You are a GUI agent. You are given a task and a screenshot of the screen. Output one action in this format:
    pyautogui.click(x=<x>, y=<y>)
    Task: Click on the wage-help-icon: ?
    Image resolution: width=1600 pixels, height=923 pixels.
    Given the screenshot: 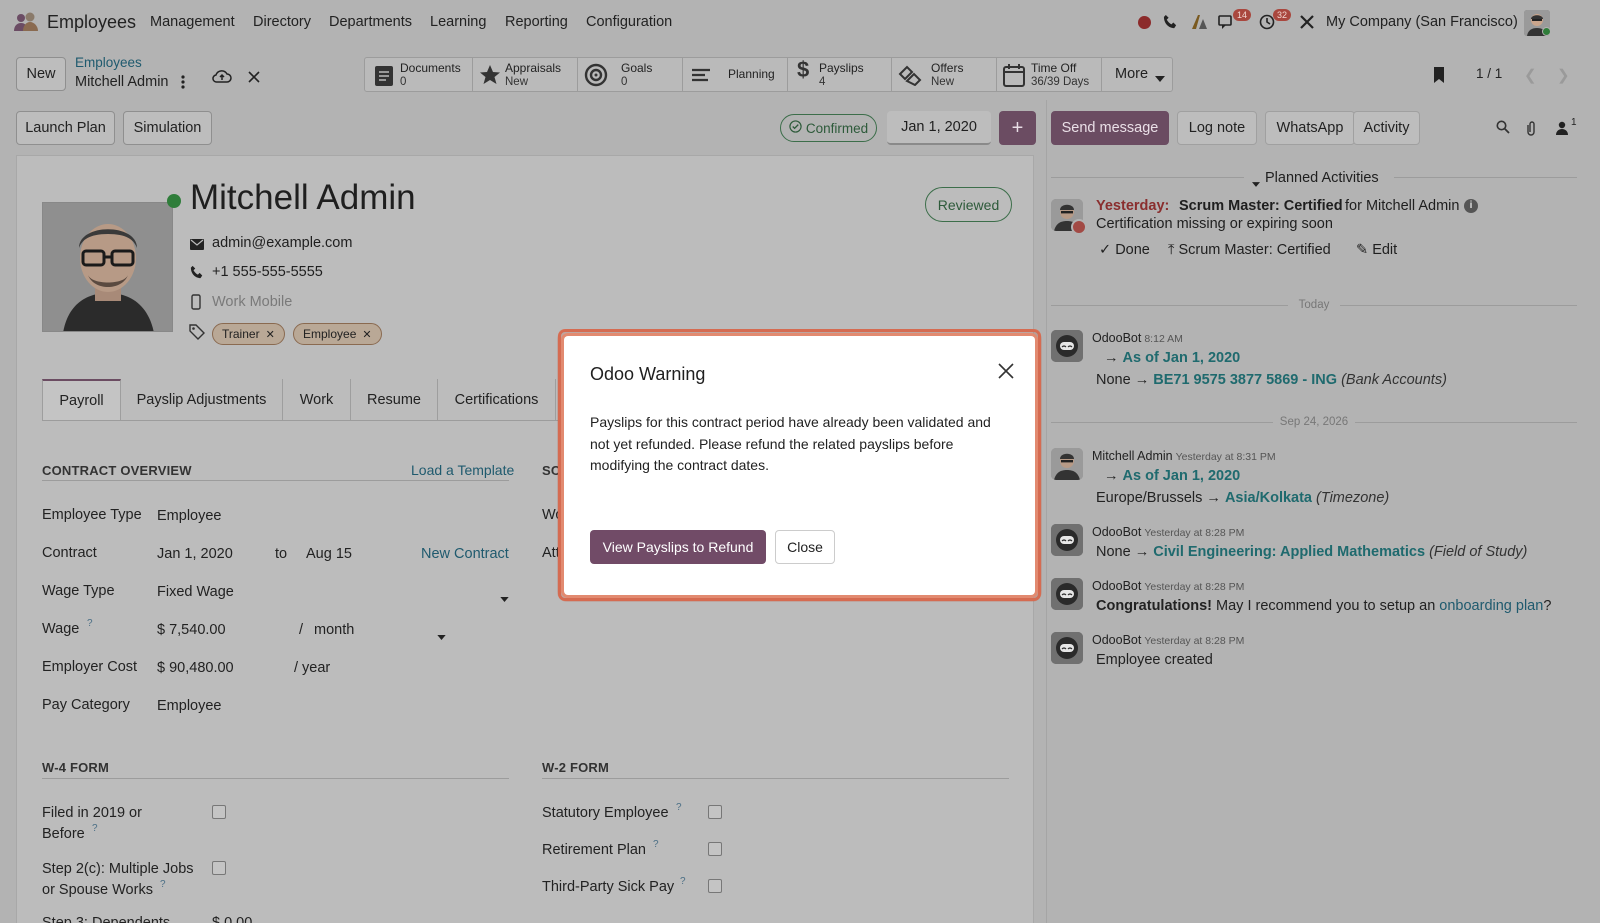 What is the action you would take?
    pyautogui.click(x=90, y=623)
    